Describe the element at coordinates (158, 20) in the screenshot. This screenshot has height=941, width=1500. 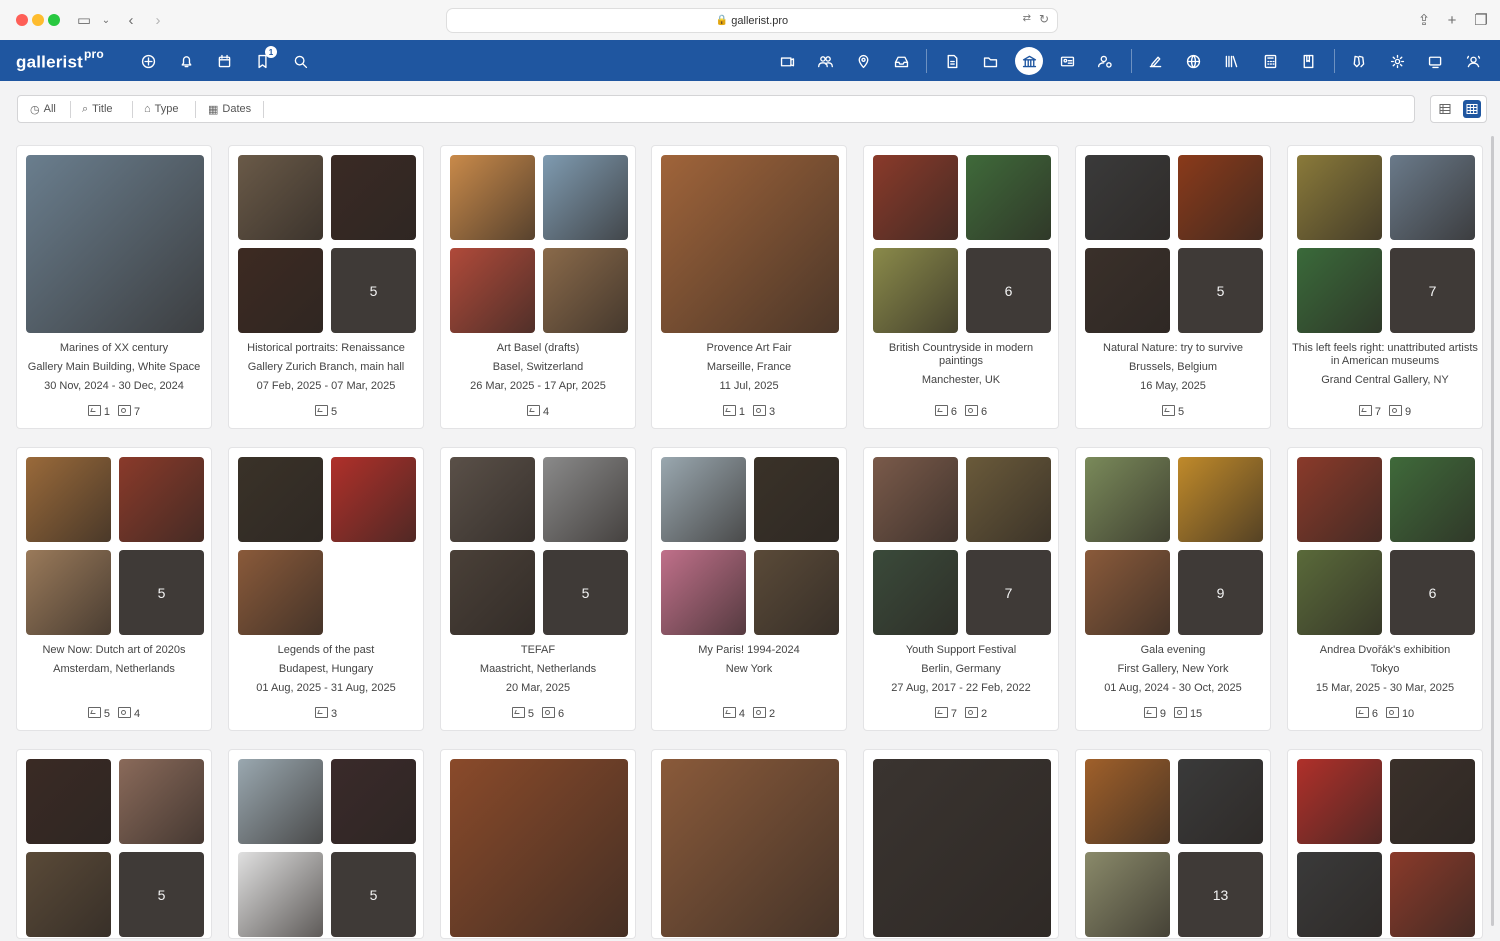
I see `forward-icon: ›` at that location.